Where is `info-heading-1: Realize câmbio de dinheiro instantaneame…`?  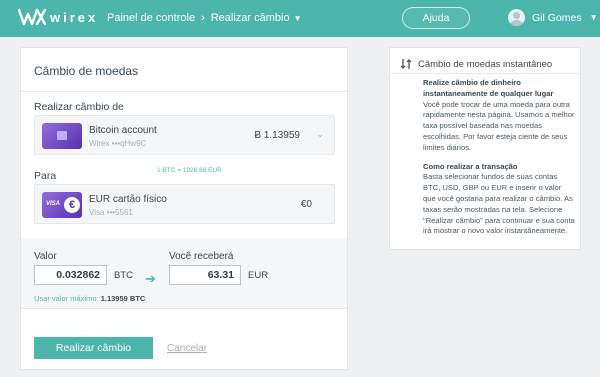 info-heading-1: Realize câmbio de dinheiro instantaneame… is located at coordinates (488, 88).